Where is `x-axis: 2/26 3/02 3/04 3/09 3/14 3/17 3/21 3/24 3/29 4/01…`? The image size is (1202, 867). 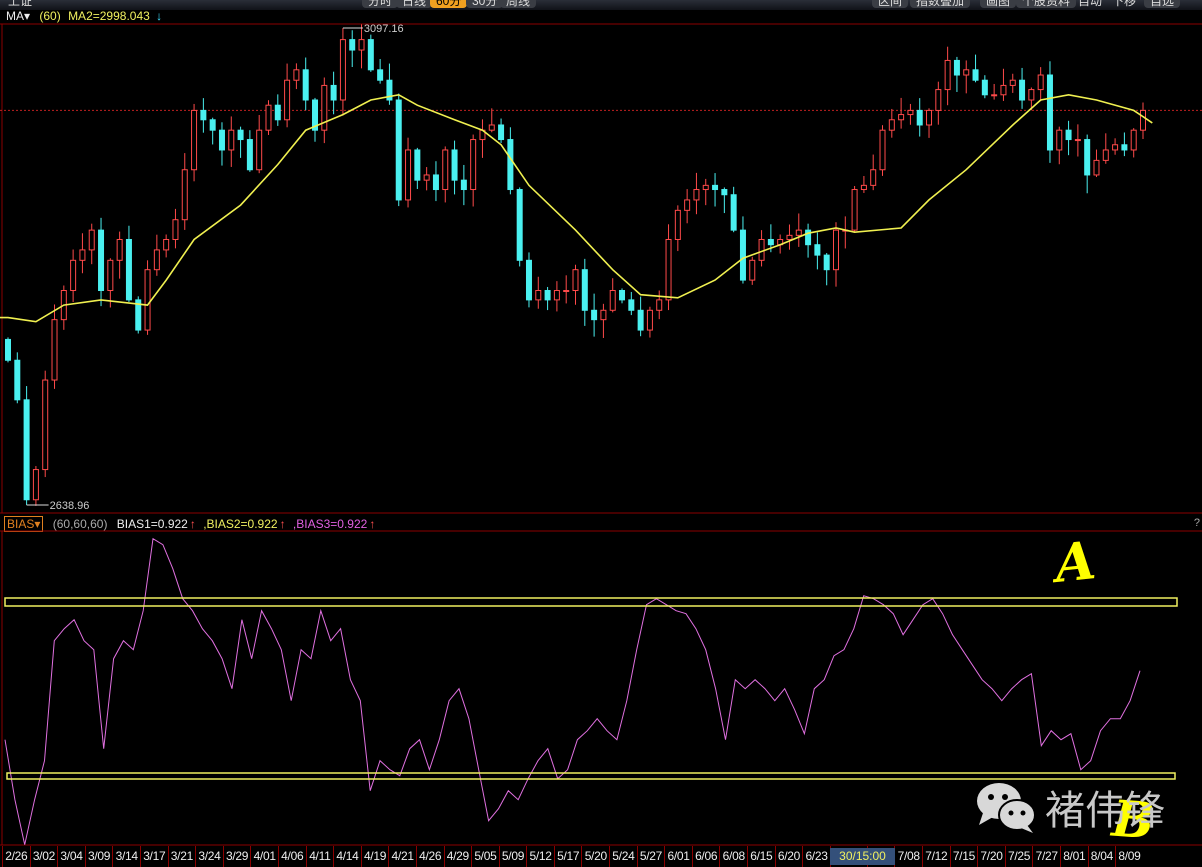
x-axis: 2/26 3/02 3/04 3/09 3/14 3/17 3/21 3/24 3/29 4/01… is located at coordinates (602, 856).